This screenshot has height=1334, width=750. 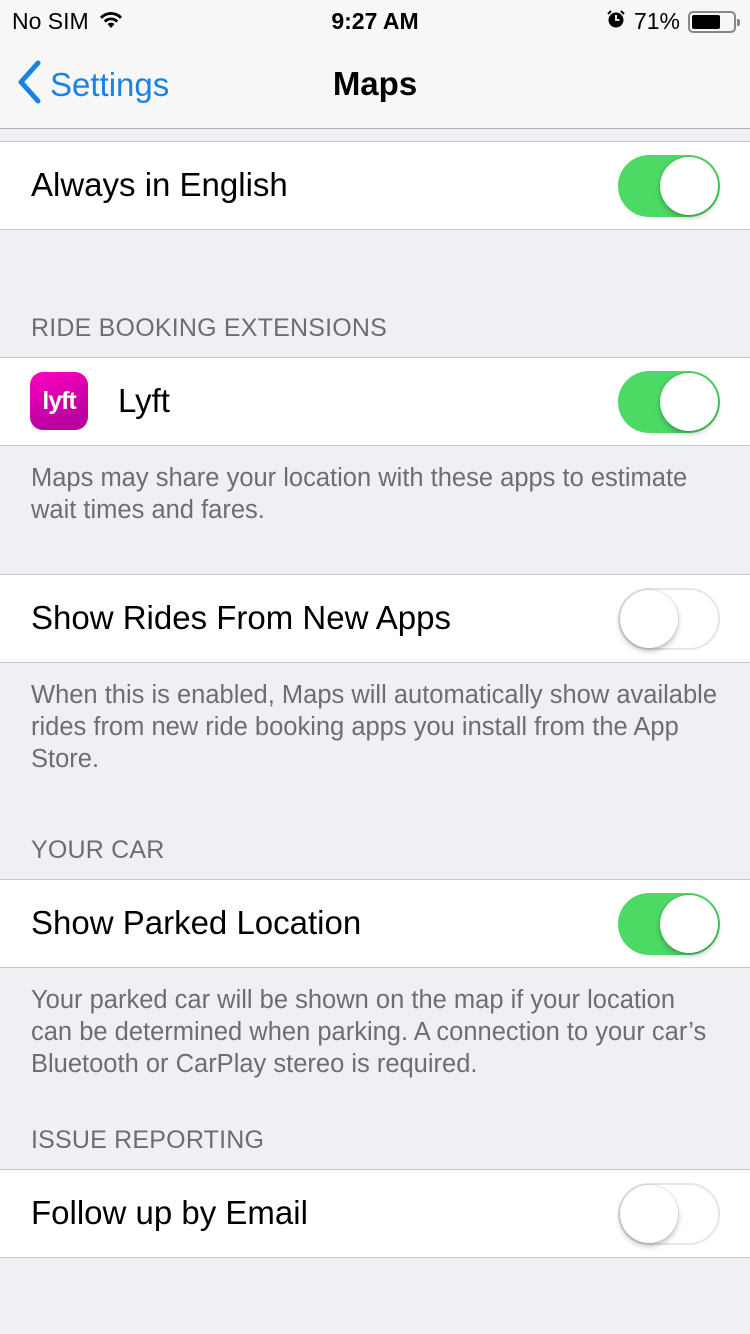 I want to click on alarm-clock-icon, so click(x=616, y=21).